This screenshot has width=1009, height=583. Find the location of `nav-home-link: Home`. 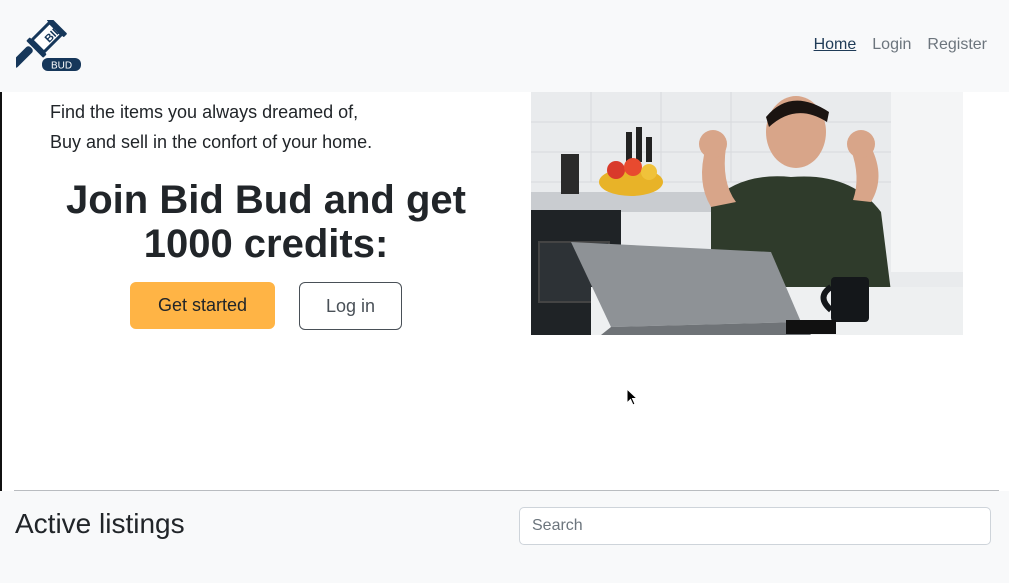

nav-home-link: Home is located at coordinates (835, 45).